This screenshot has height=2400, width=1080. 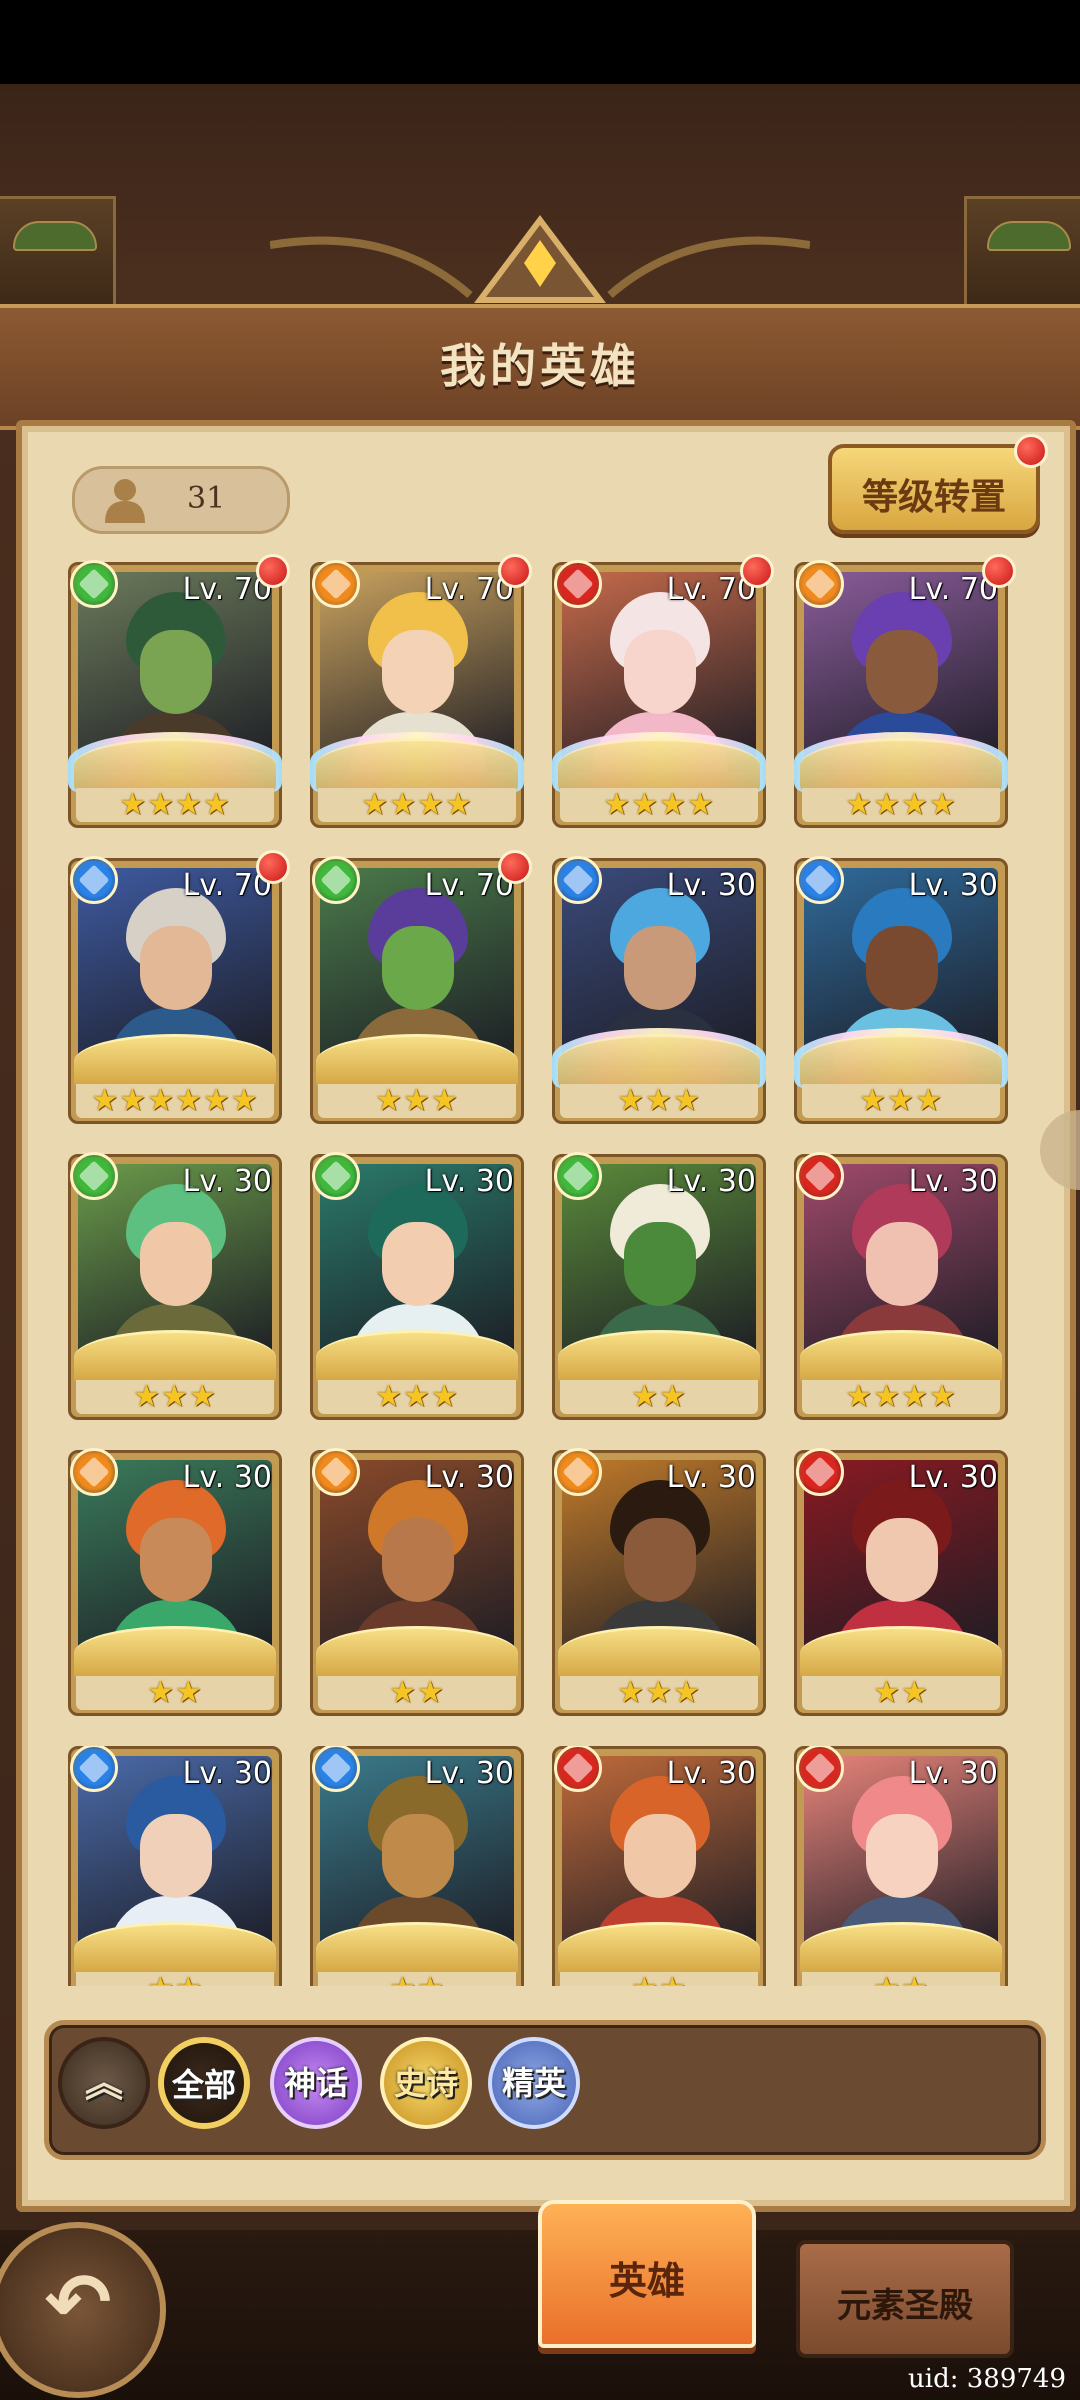 I want to click on filter-all-label: 全部, so click(x=203, y=2085).